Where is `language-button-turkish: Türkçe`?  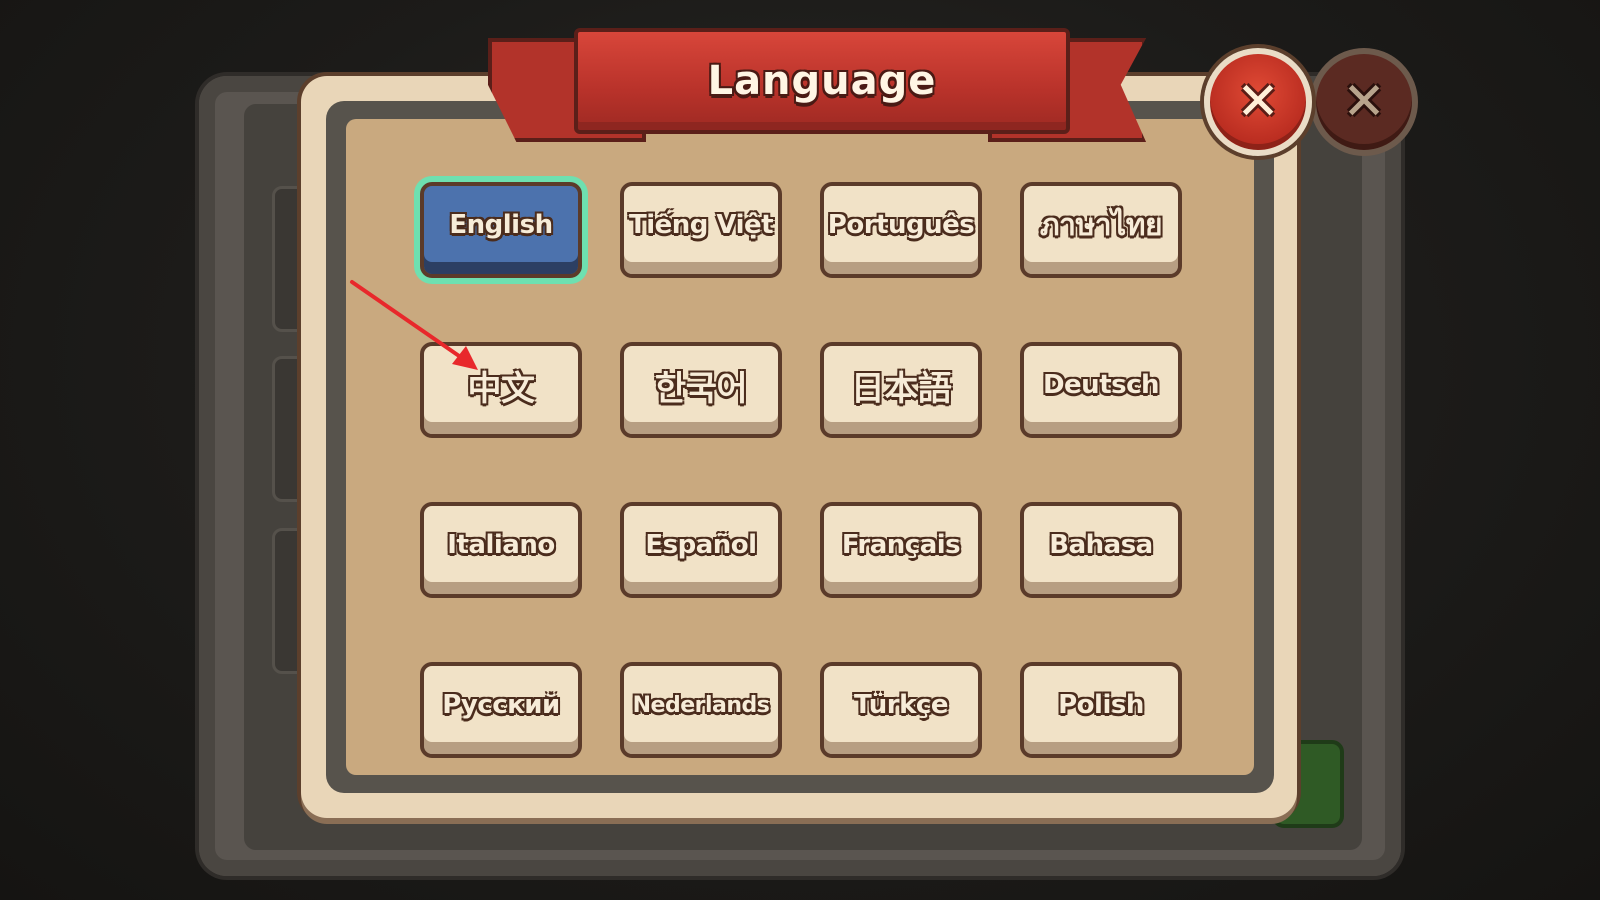 language-button-turkish: Türkçe is located at coordinates (901, 710).